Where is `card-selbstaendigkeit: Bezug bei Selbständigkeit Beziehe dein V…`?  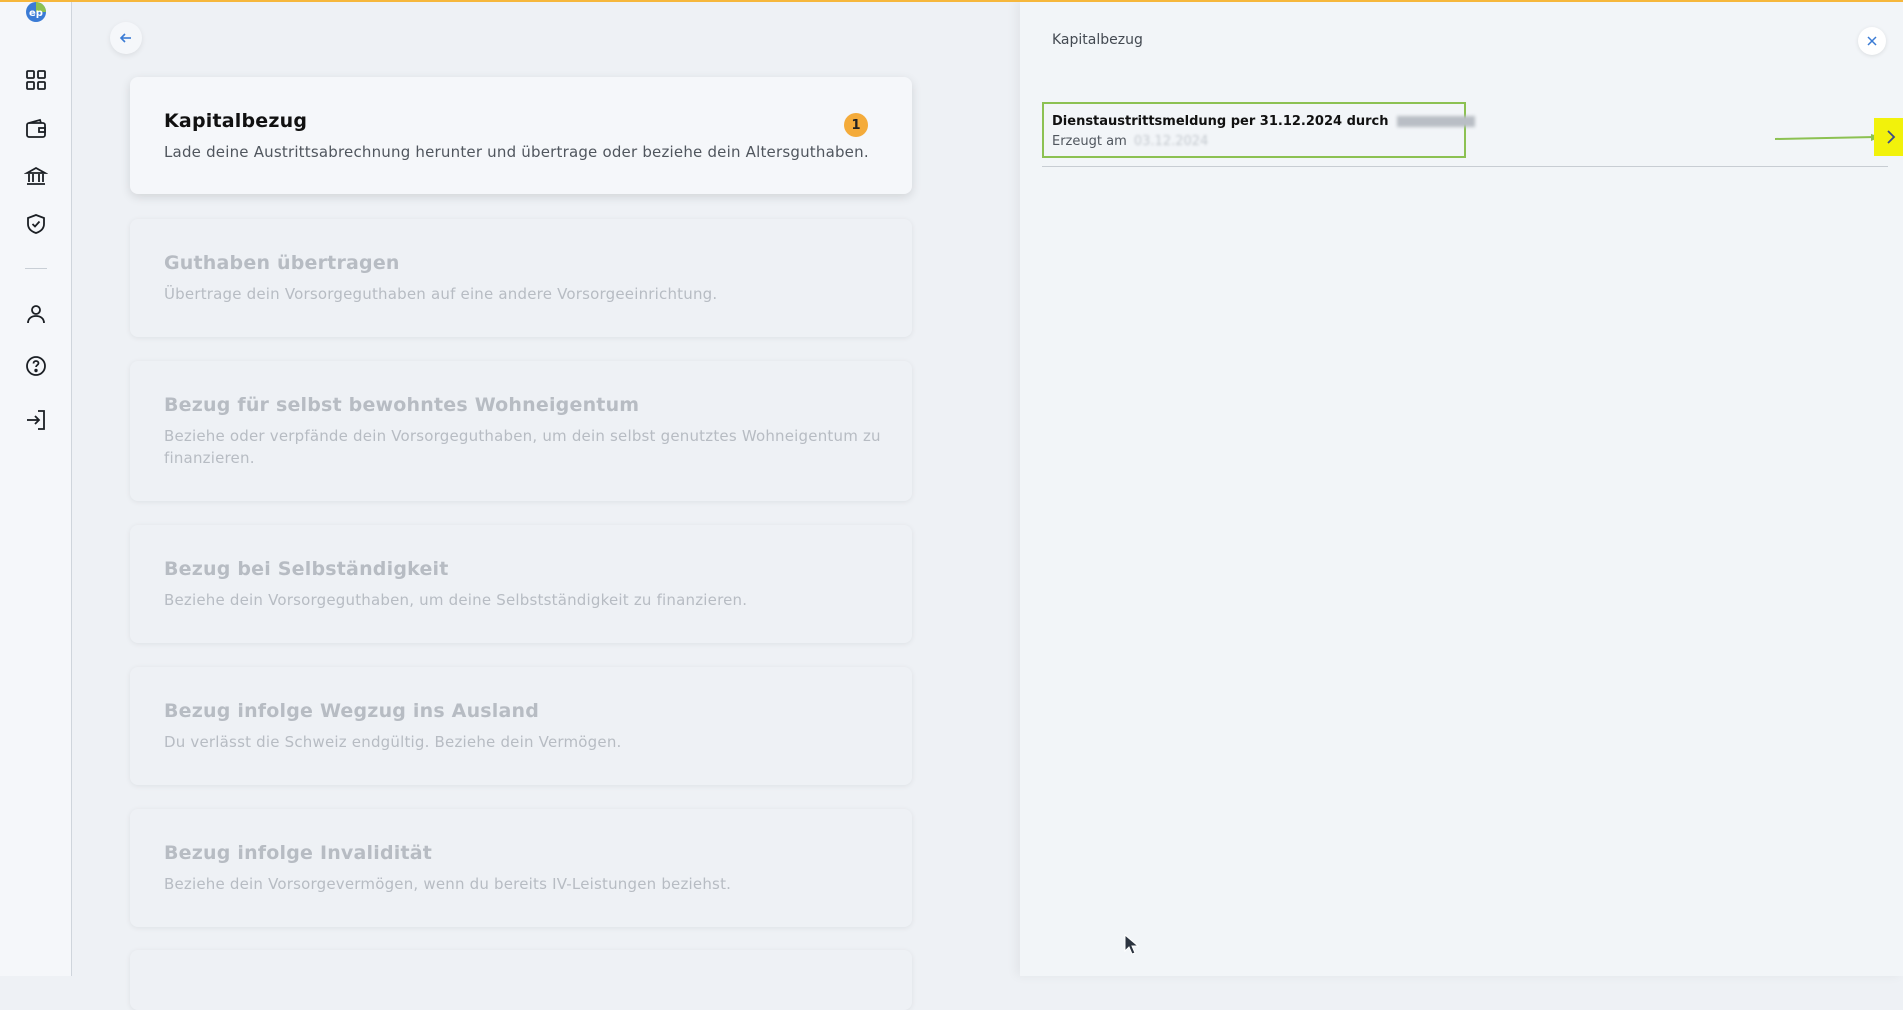
card-selbstaendigkeit: Bezug bei Selbständigkeit Beziehe dein V… is located at coordinates (521, 584).